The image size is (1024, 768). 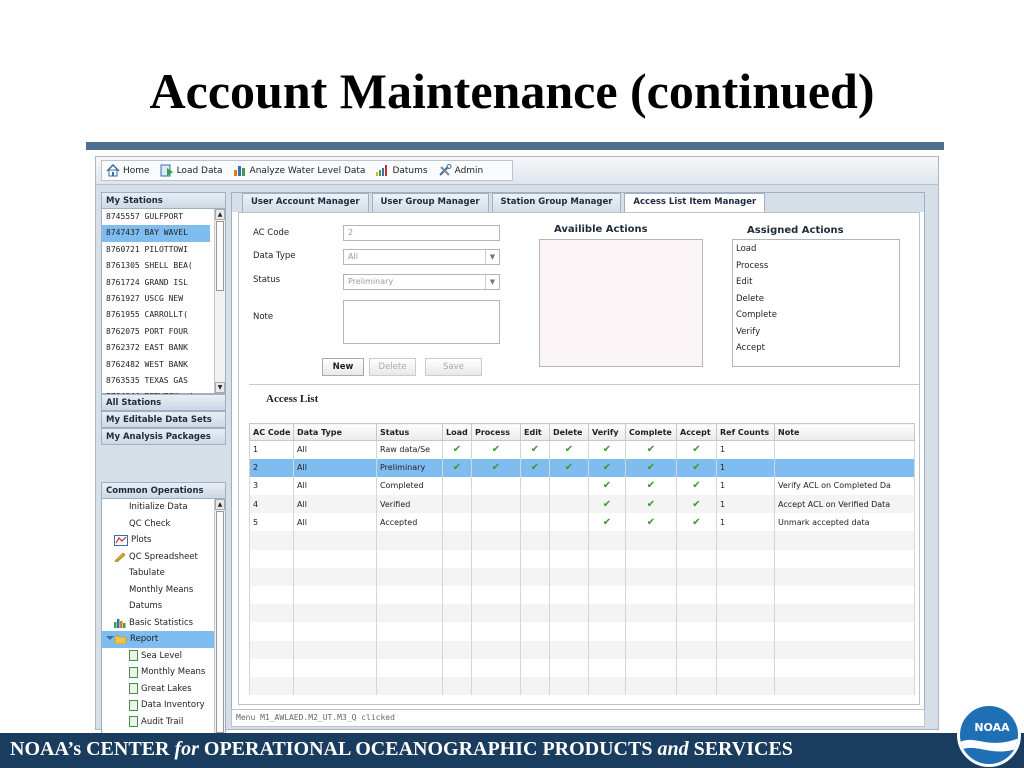 I want to click on operation-item: Initialize Data, so click(x=159, y=507).